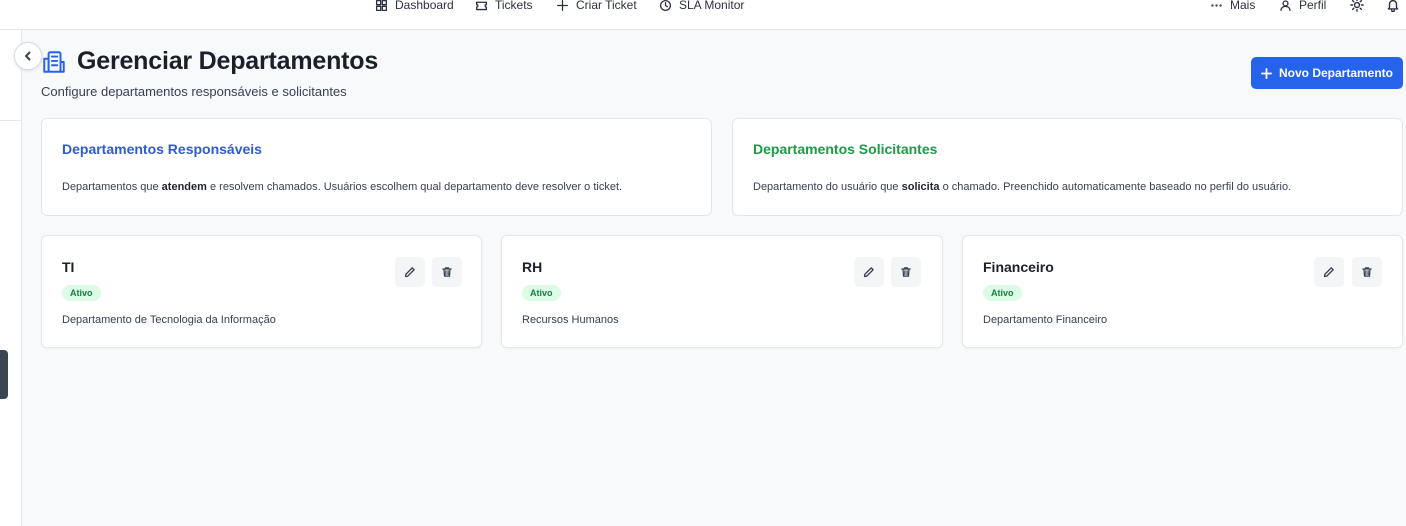 This screenshot has height=526, width=1406. What do you see at coordinates (4, 374) in the screenshot?
I see `sidebar-active-indicator` at bounding box center [4, 374].